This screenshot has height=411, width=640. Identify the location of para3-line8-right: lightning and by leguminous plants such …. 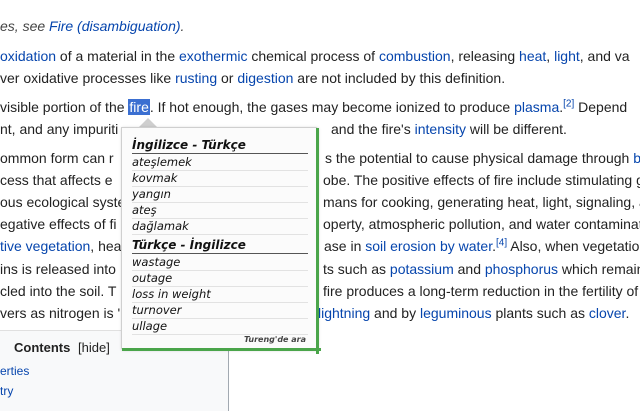
(474, 313).